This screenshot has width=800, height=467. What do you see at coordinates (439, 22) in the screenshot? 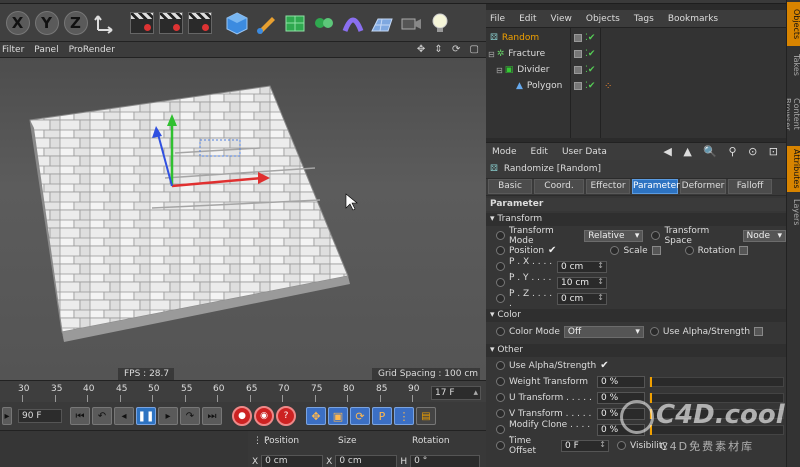
I see `light-button` at bounding box center [439, 22].